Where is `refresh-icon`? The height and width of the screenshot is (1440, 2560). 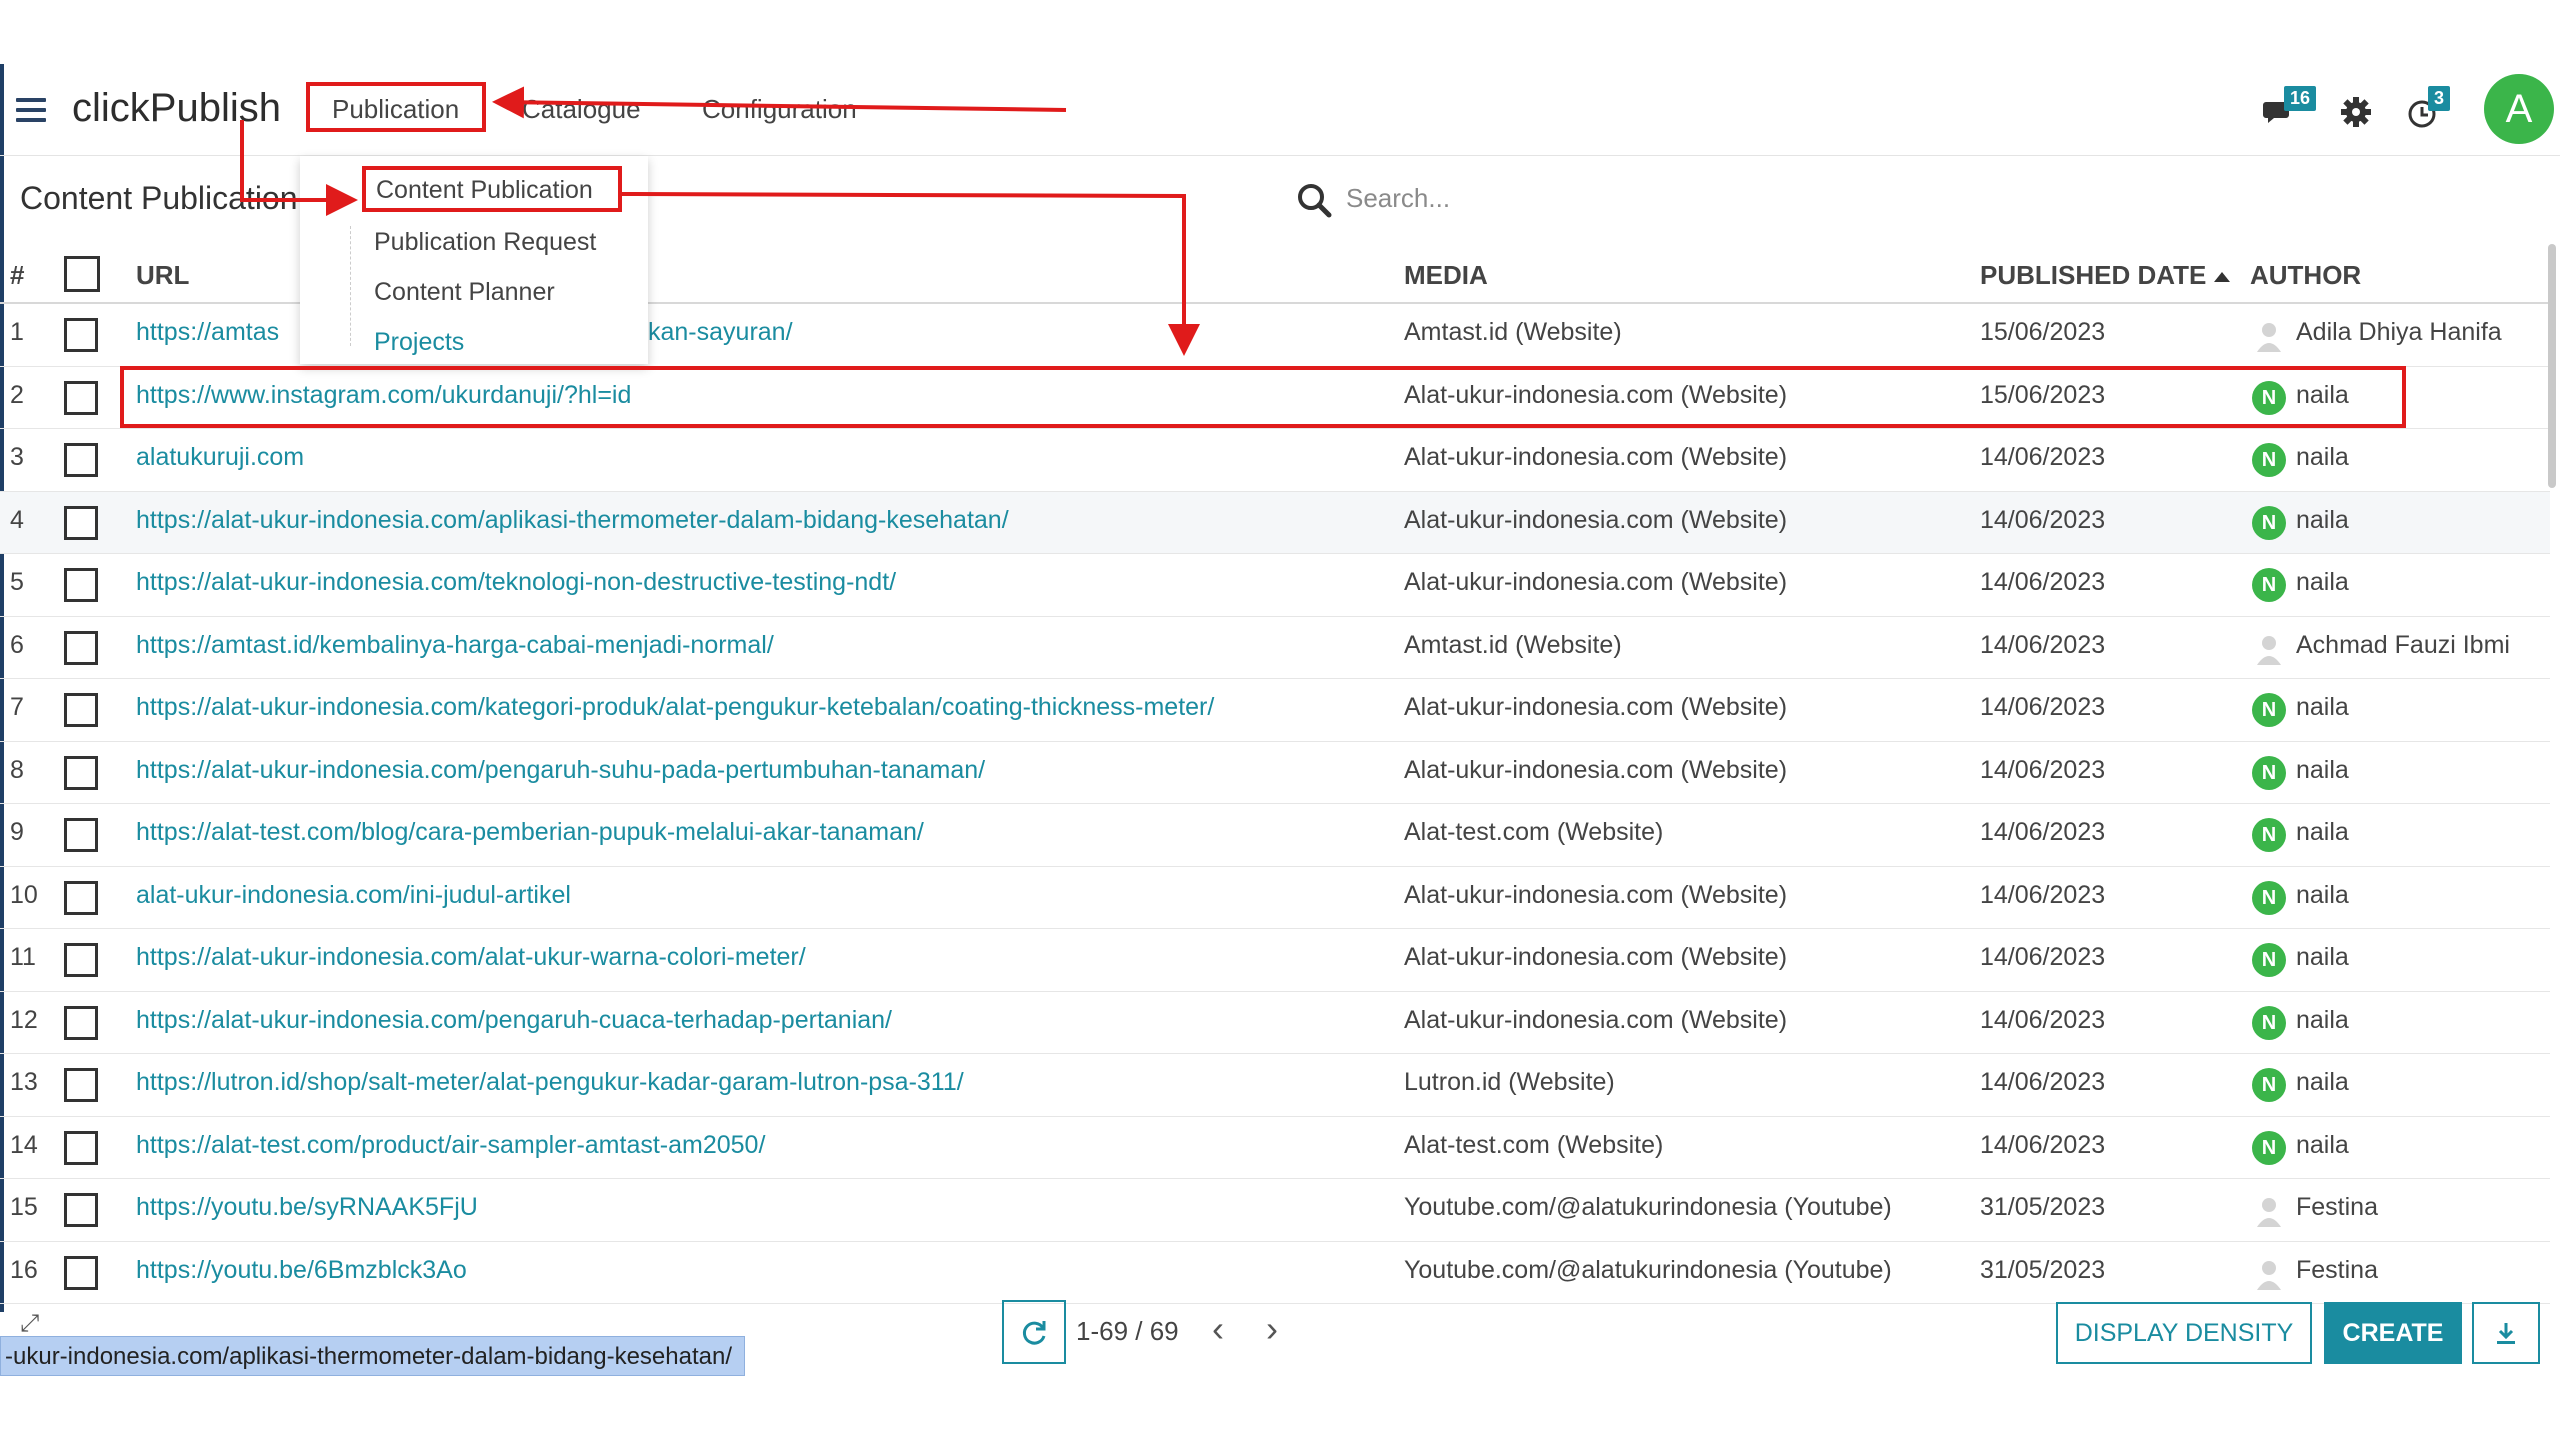 refresh-icon is located at coordinates (1034, 1333).